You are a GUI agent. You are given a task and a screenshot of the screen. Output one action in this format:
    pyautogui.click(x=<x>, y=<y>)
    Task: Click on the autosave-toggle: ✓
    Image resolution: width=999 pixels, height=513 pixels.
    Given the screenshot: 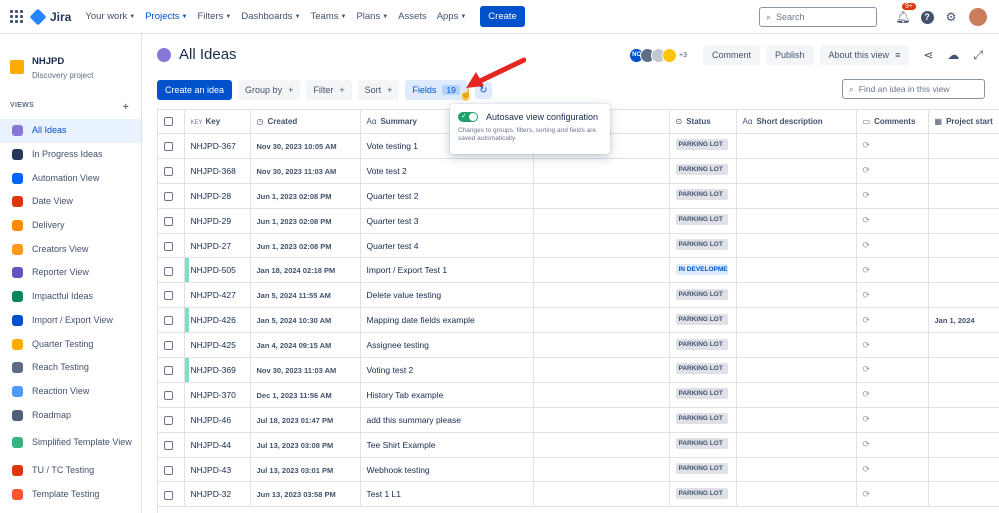 What is the action you would take?
    pyautogui.click(x=468, y=117)
    